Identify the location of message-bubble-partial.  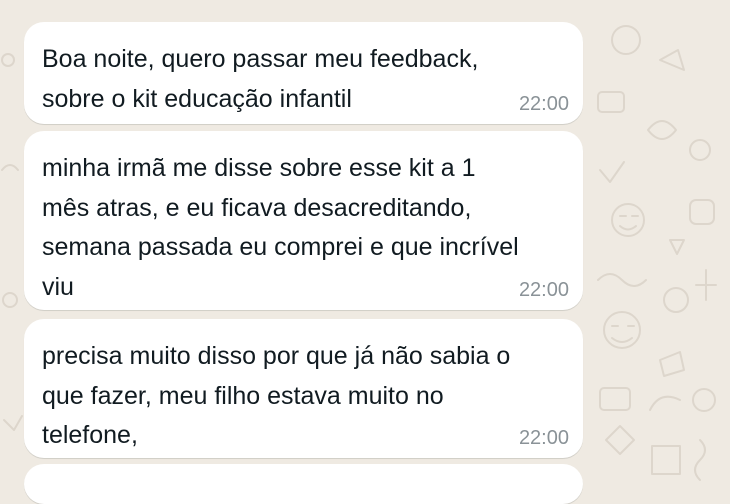
(303, 484).